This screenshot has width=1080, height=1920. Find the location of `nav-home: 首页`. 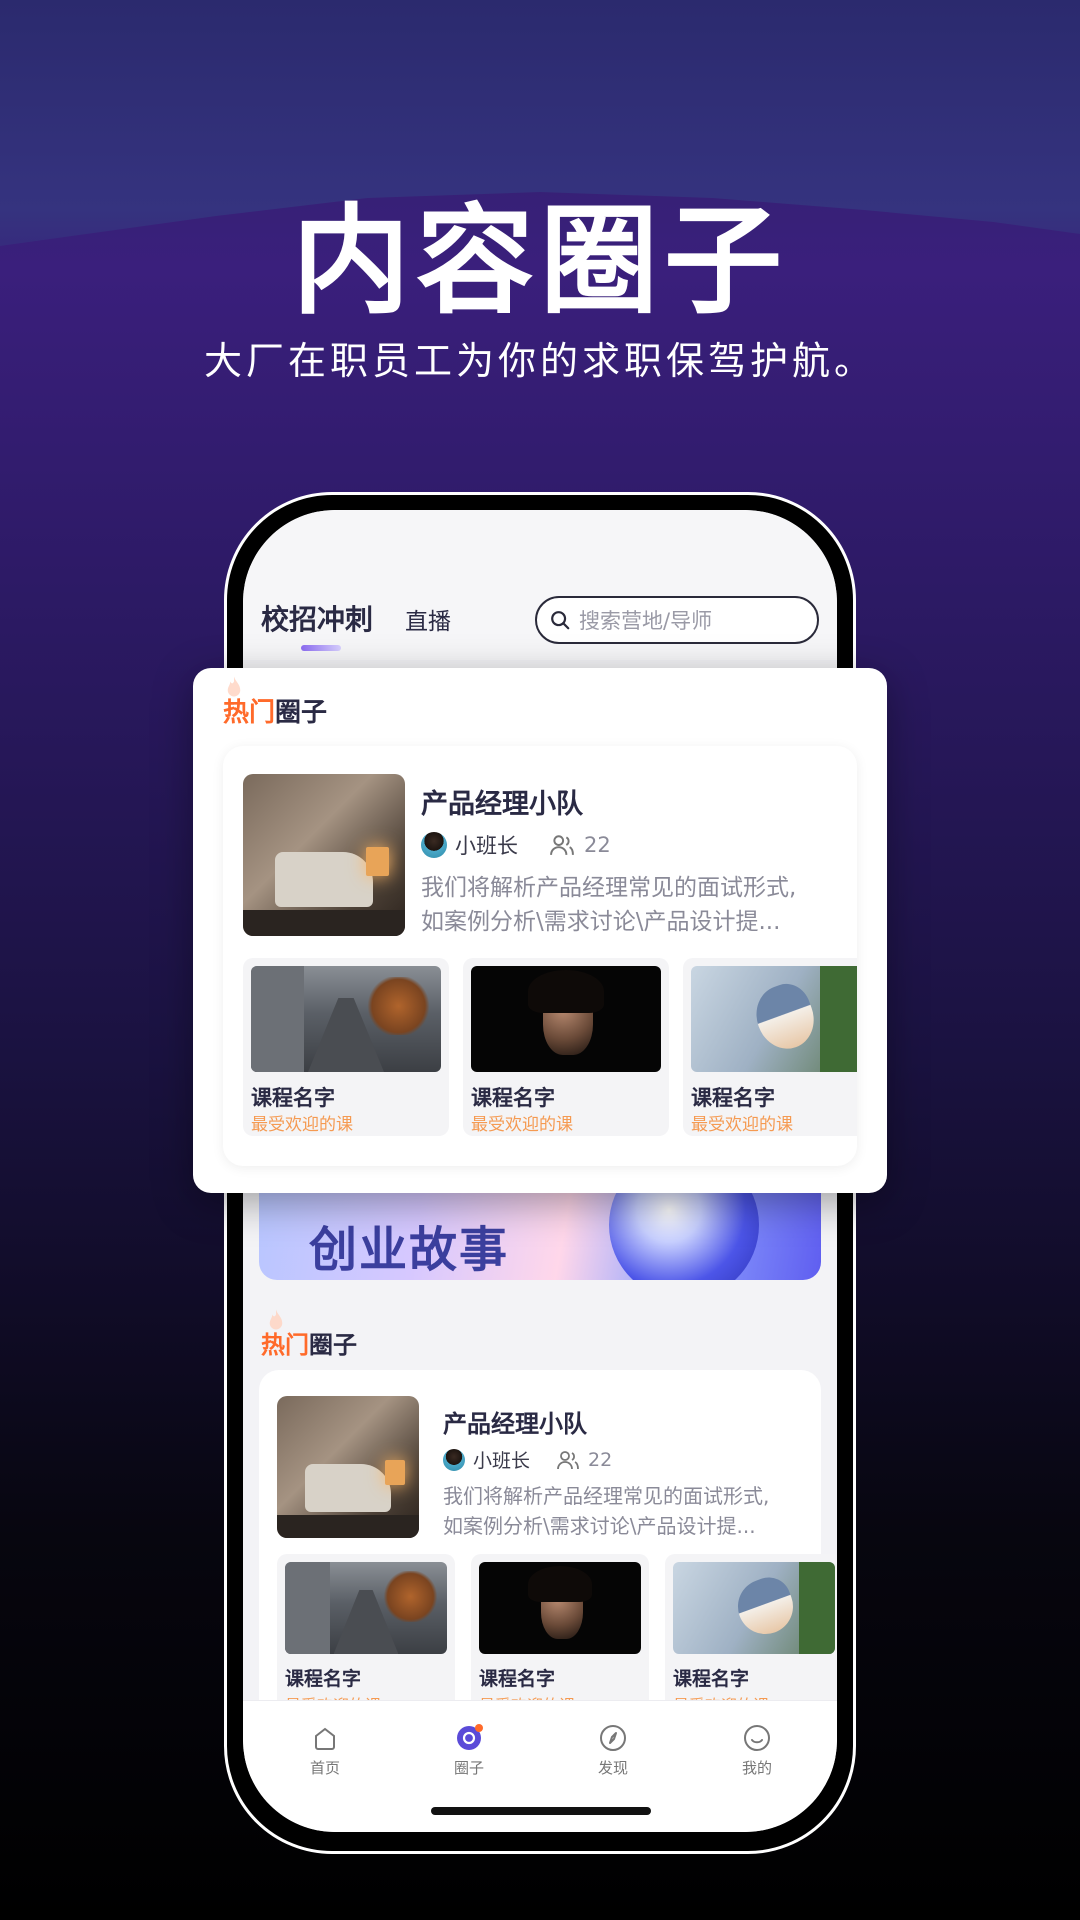

nav-home: 首页 is located at coordinates (325, 1750).